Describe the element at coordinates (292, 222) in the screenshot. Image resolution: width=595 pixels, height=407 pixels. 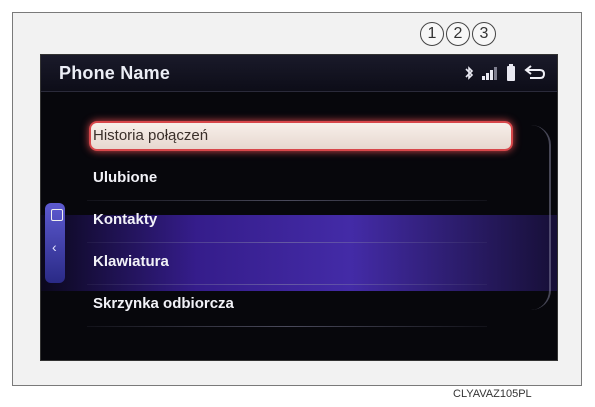
I see `menu-item-contacts: Kontakty` at that location.